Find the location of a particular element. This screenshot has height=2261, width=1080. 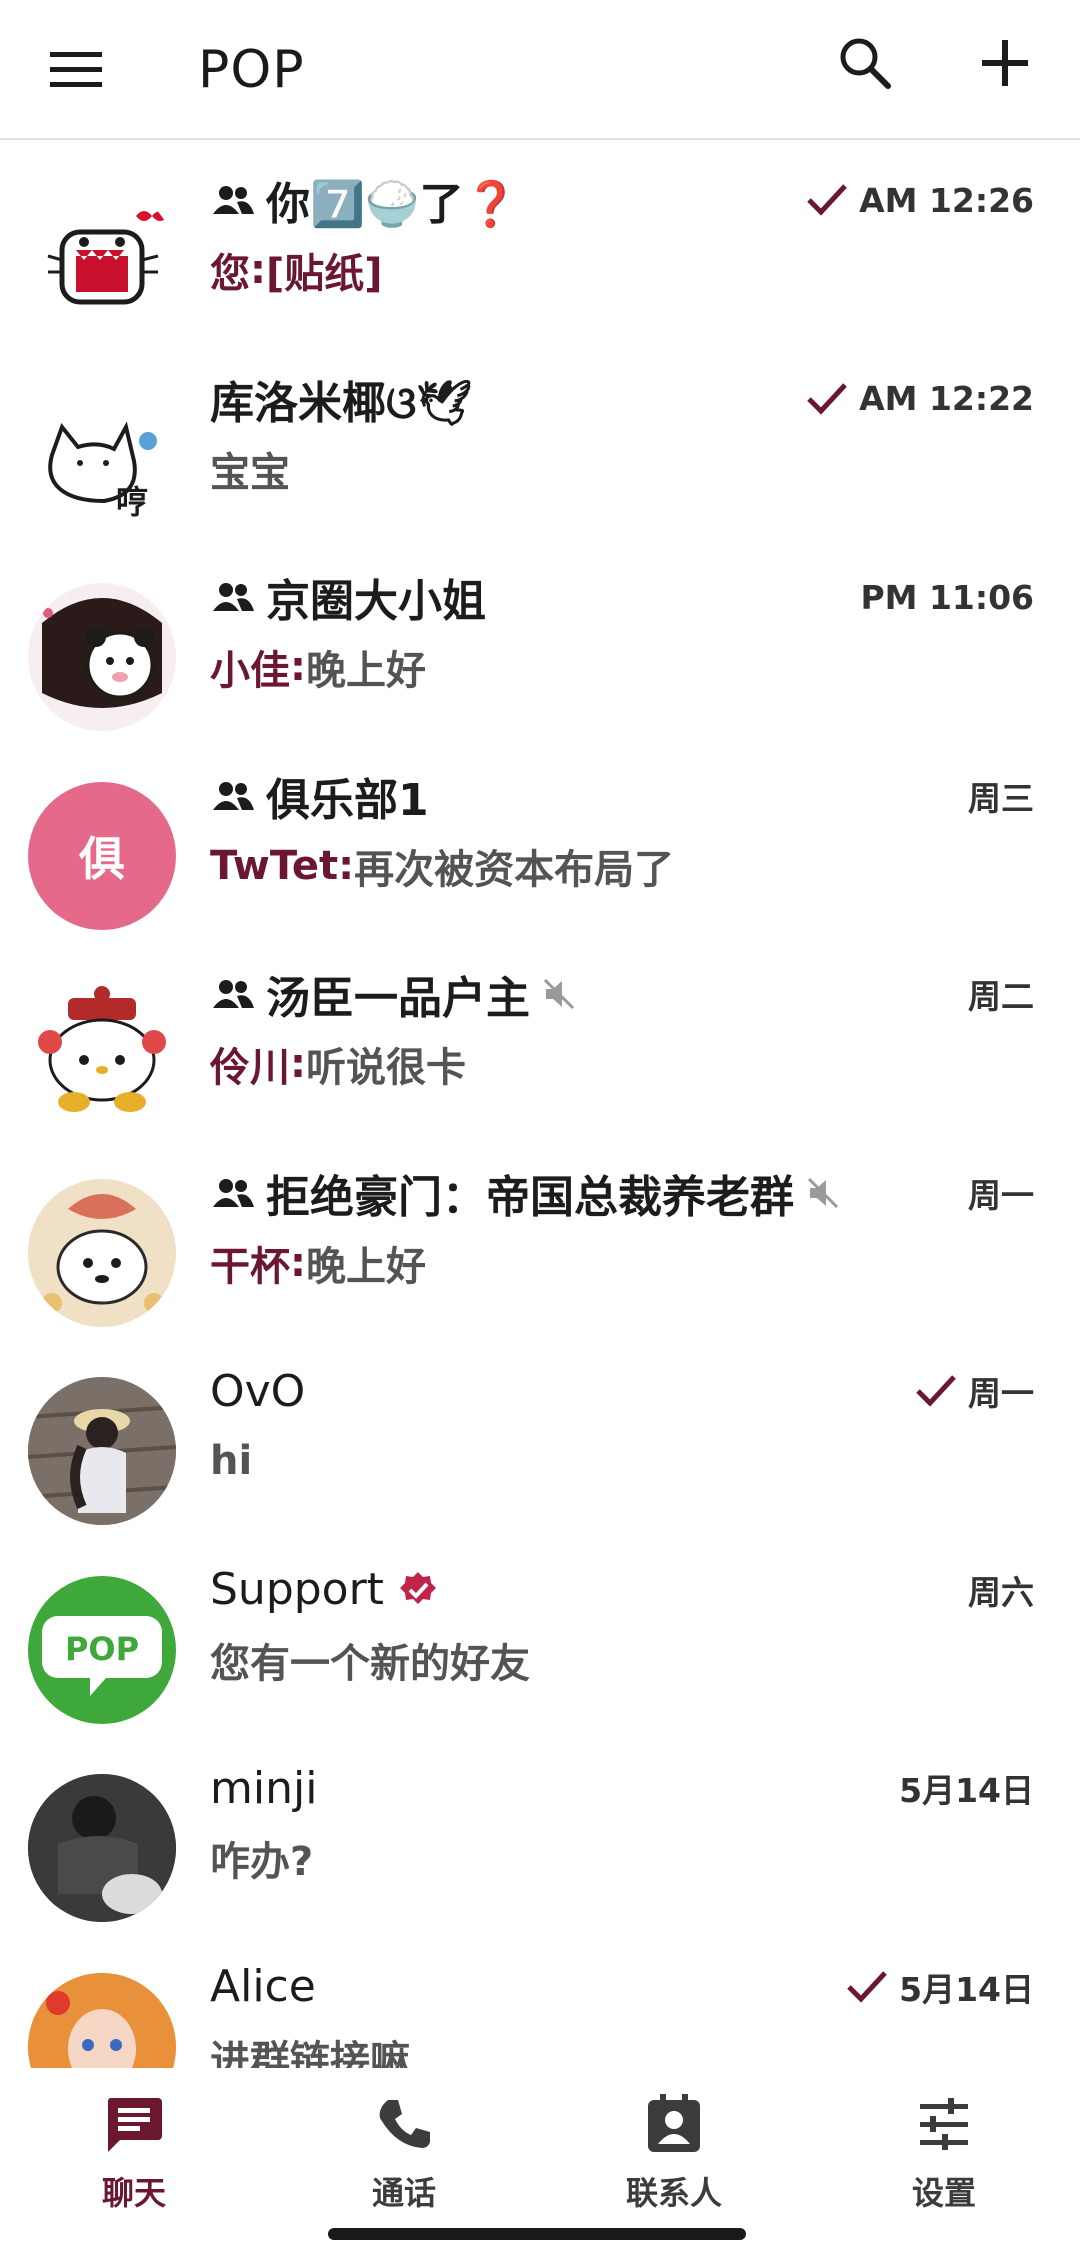

chat-row: minji 5月14日 咋办? is located at coordinates (540, 1829).